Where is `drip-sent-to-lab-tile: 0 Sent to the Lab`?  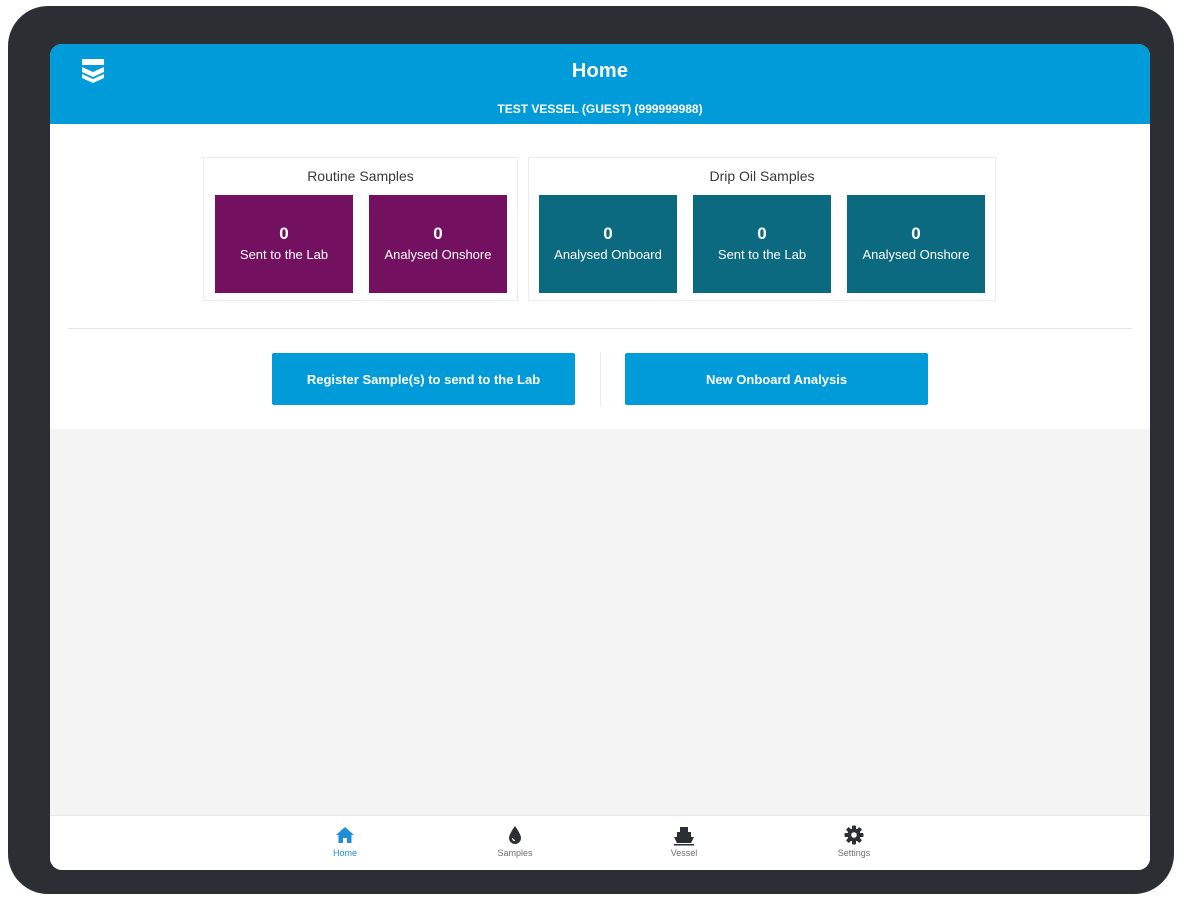 drip-sent-to-lab-tile: 0 Sent to the Lab is located at coordinates (762, 244).